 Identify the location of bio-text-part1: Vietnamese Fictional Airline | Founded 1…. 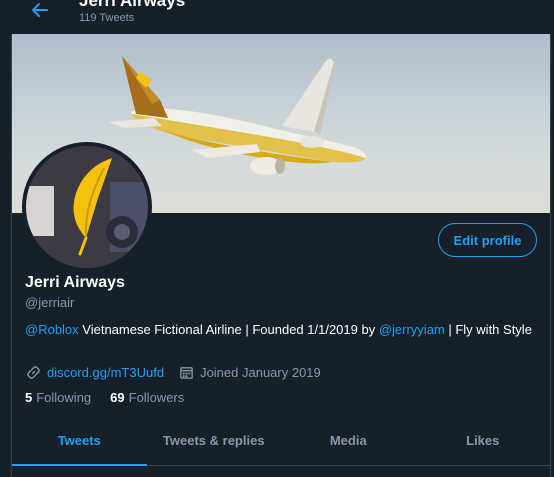
(228, 329).